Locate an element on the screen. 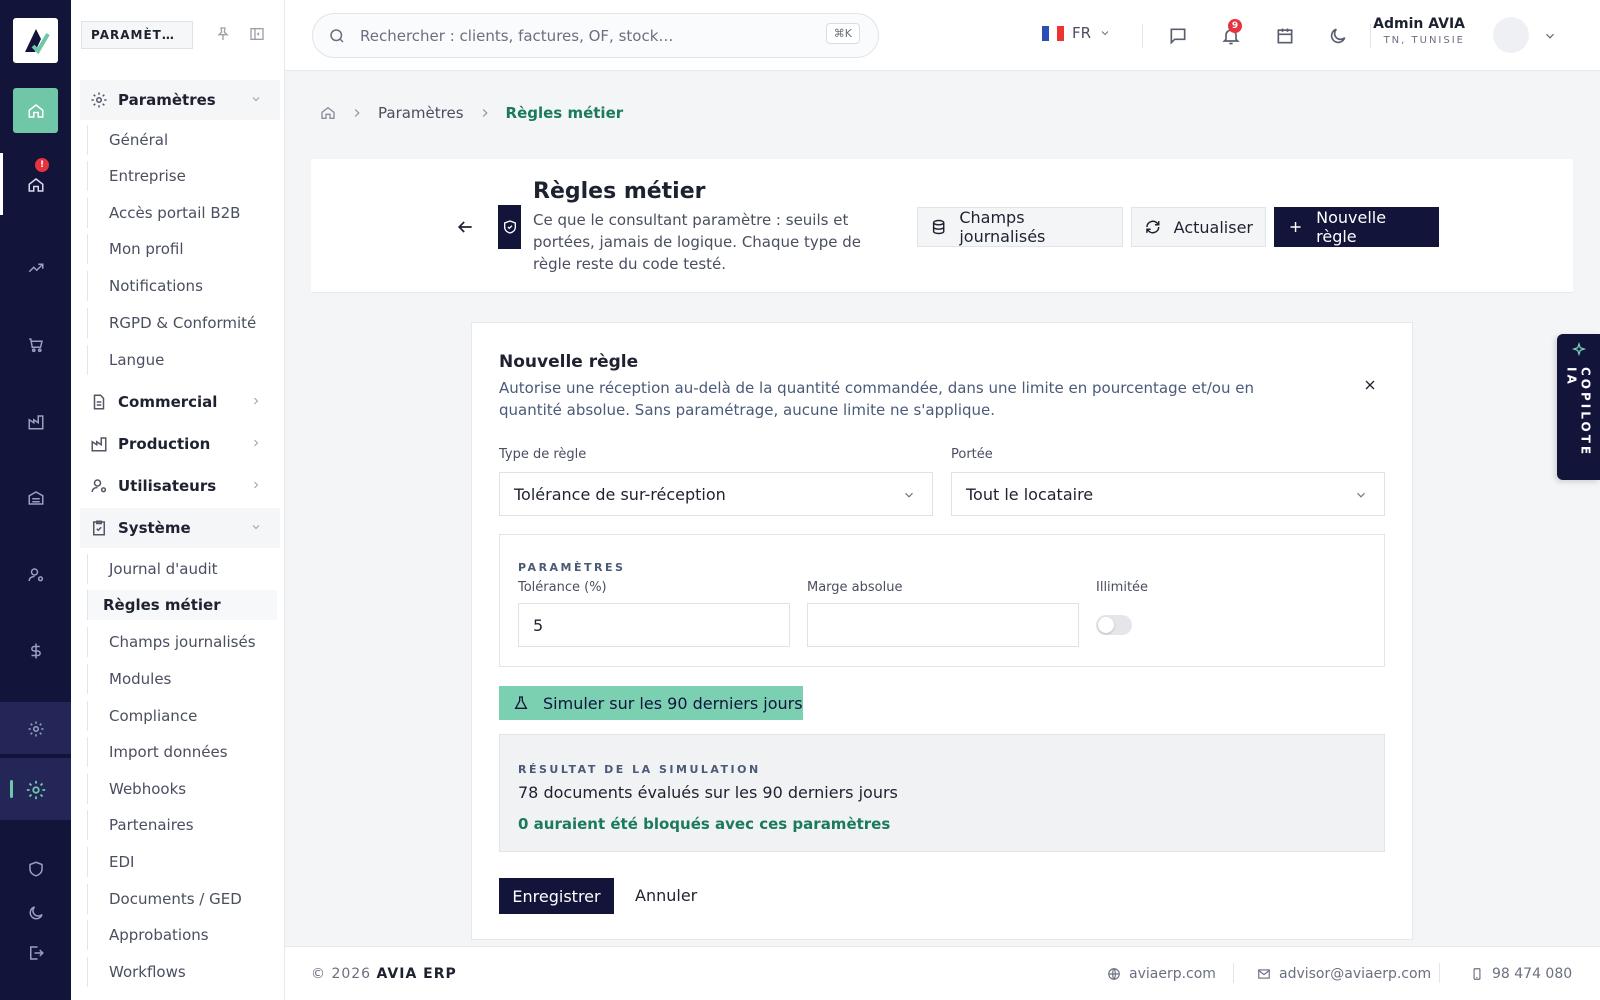 This screenshot has width=1600, height=1000. sidebar-item-entreprise: Entreprise is located at coordinates (182, 176).